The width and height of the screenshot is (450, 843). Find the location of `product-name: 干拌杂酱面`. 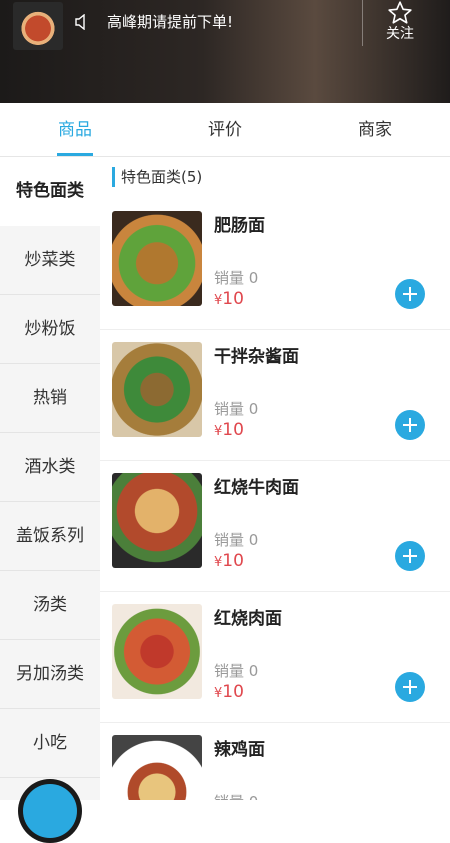

product-name: 干拌杂酱面 is located at coordinates (256, 357).